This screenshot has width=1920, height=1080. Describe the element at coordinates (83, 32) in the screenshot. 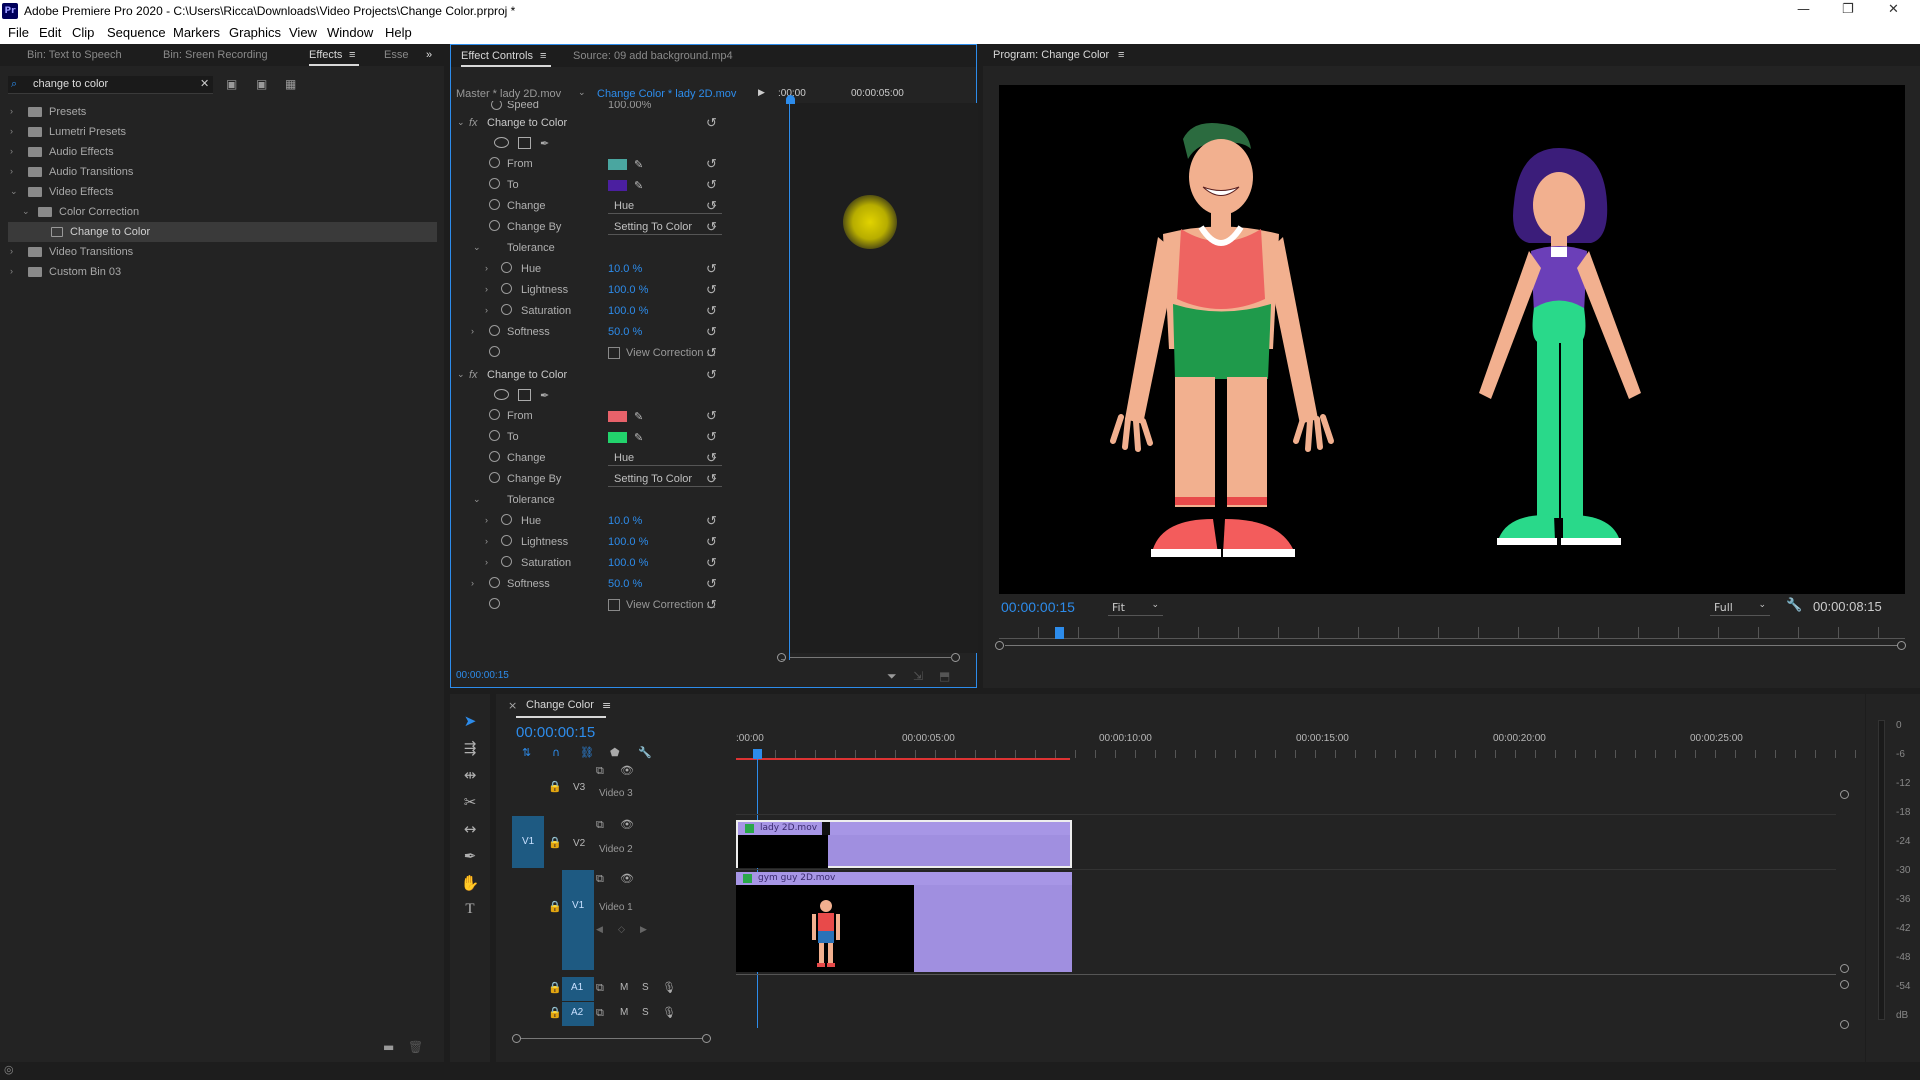

I see `menu-clip: Clip` at that location.